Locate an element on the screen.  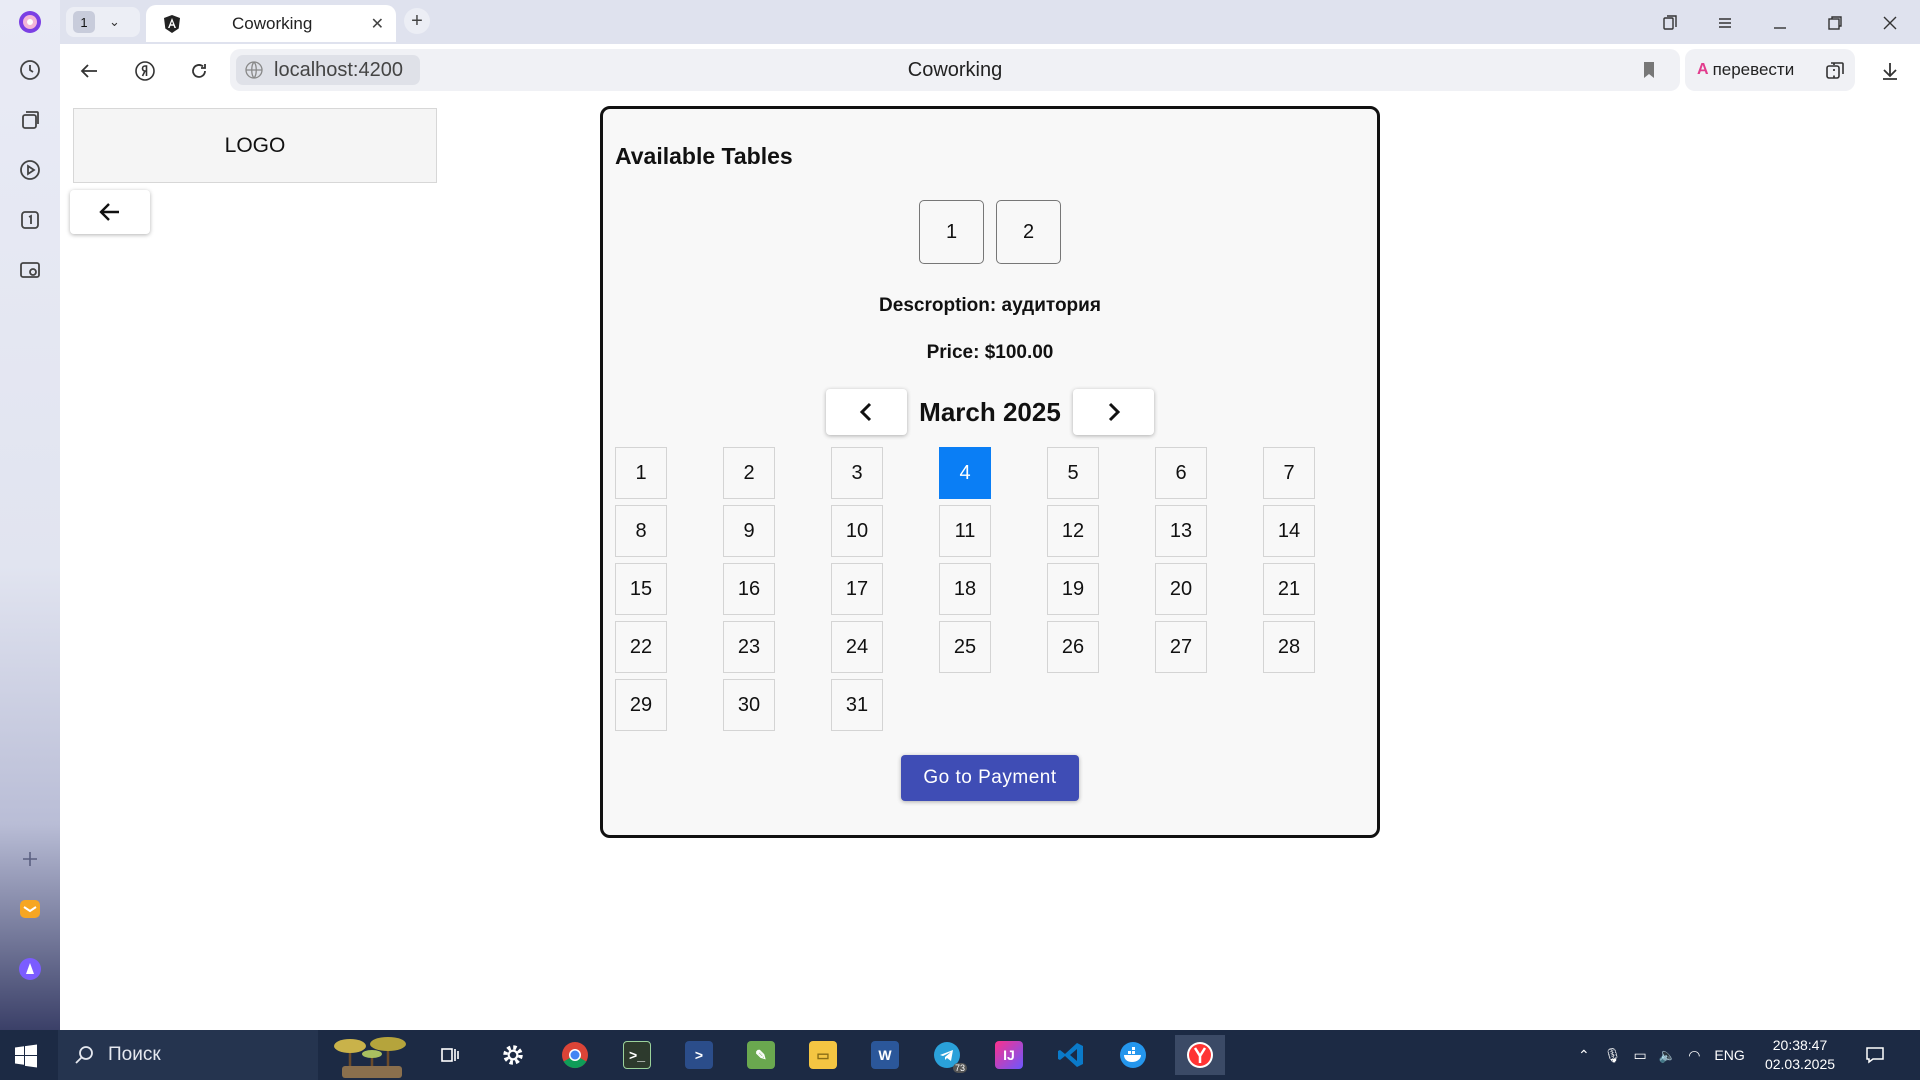
calendar-day: 6 is located at coordinates (1181, 473).